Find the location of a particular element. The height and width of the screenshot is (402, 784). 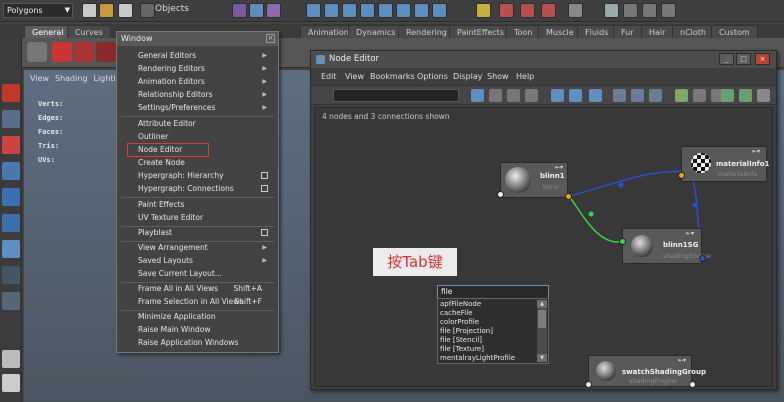

menu-item-hypergraph-connections: Hypergraph: Connections is located at coordinates (197, 189).